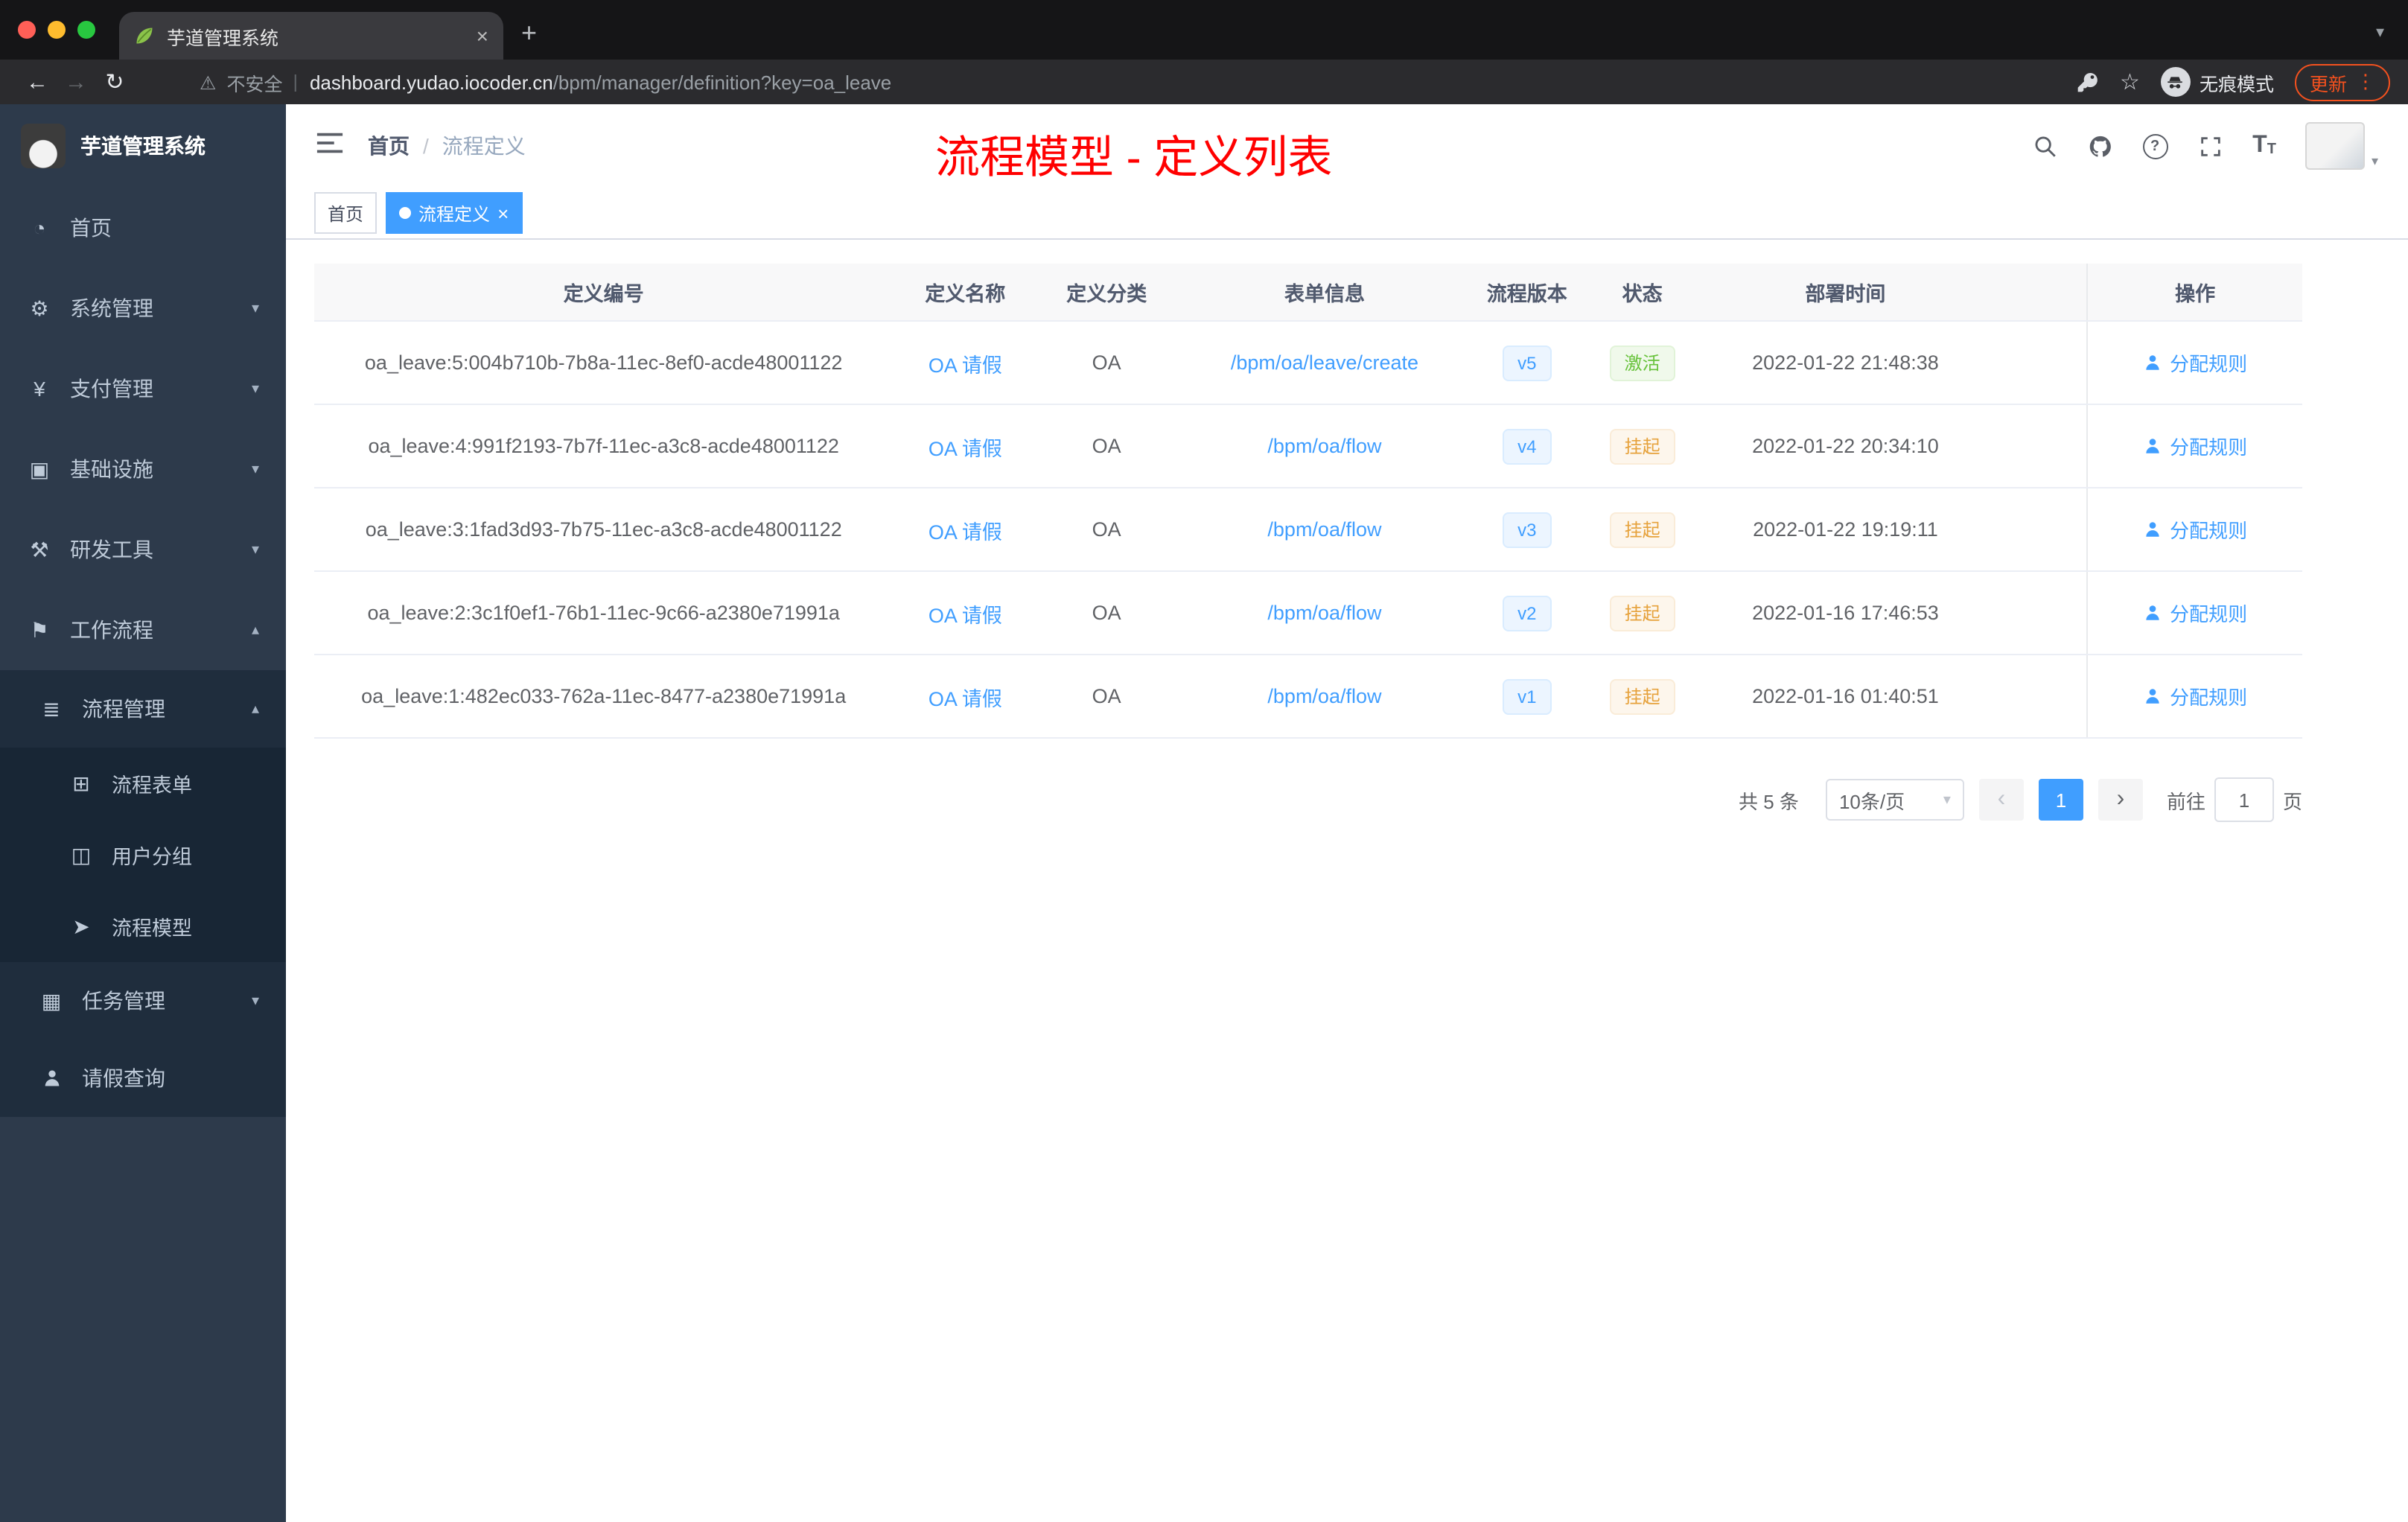 The image size is (2408, 1522). What do you see at coordinates (330, 146) in the screenshot?
I see `sidebar-toggle-icon` at bounding box center [330, 146].